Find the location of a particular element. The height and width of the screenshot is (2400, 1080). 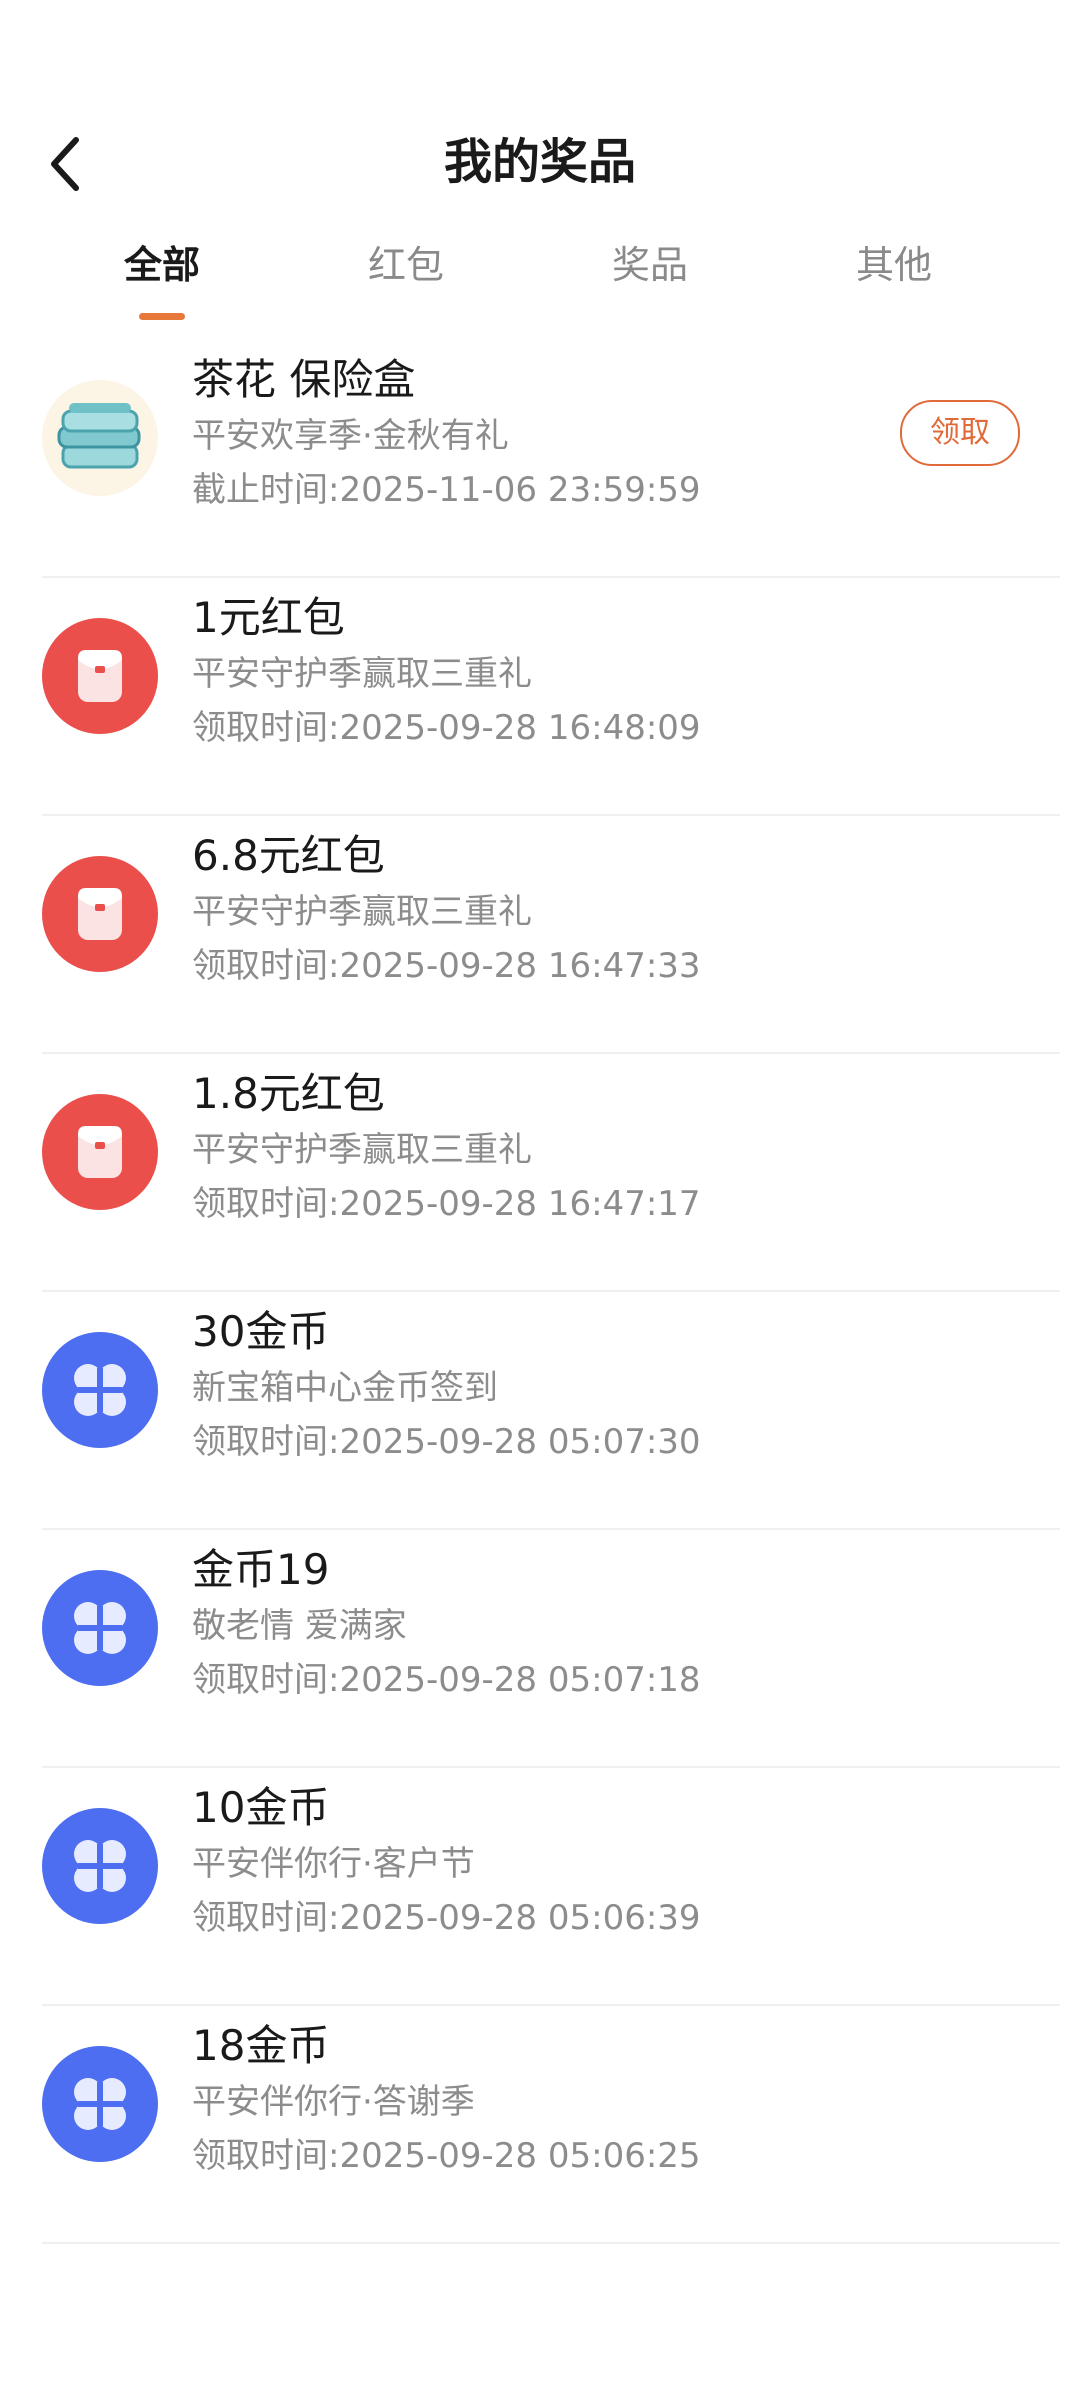

header-bar: 我的奖品 is located at coordinates (540, 165).